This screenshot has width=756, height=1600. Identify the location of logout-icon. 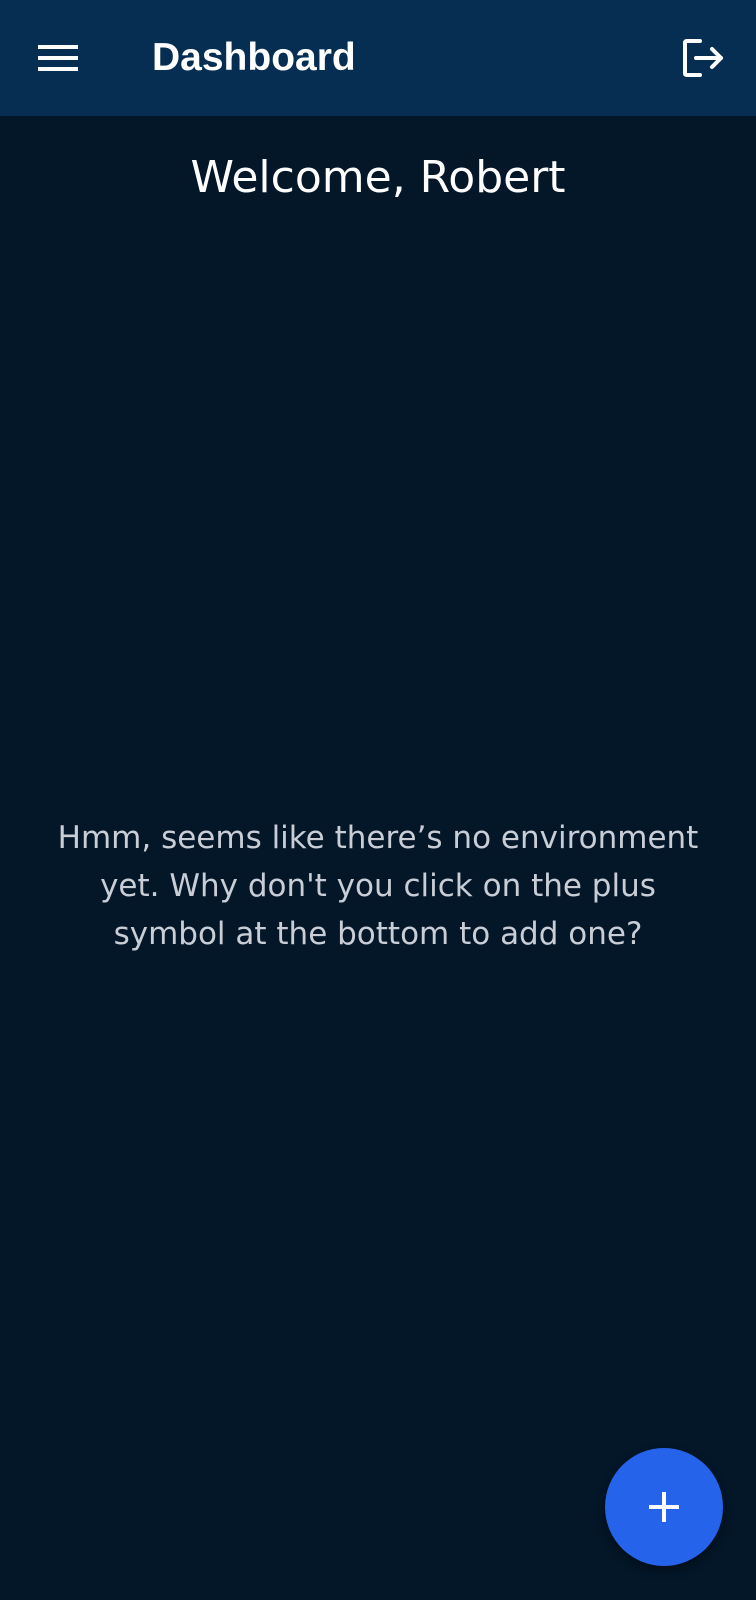
(703, 58).